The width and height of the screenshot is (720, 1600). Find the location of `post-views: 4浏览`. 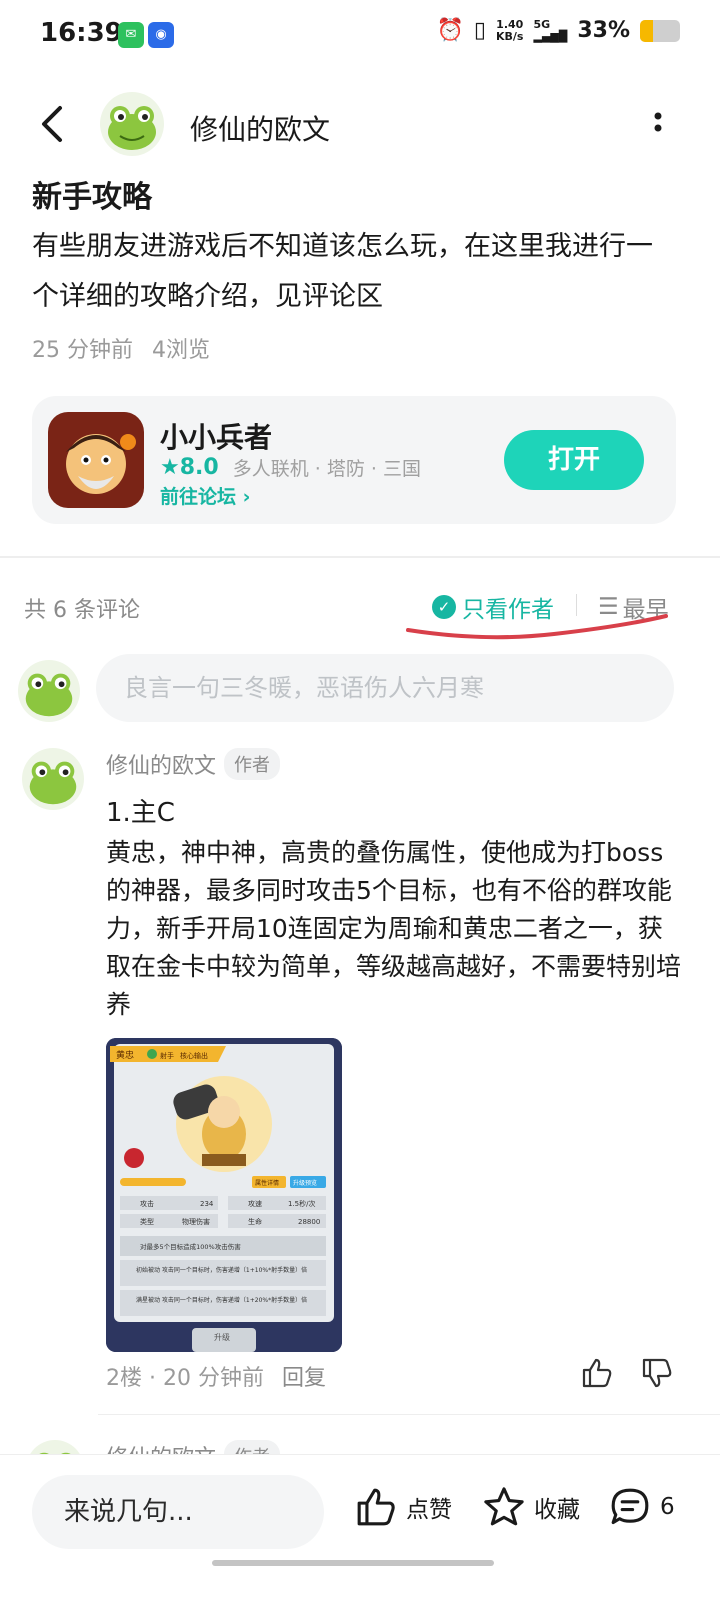

post-views: 4浏览 is located at coordinates (181, 350).